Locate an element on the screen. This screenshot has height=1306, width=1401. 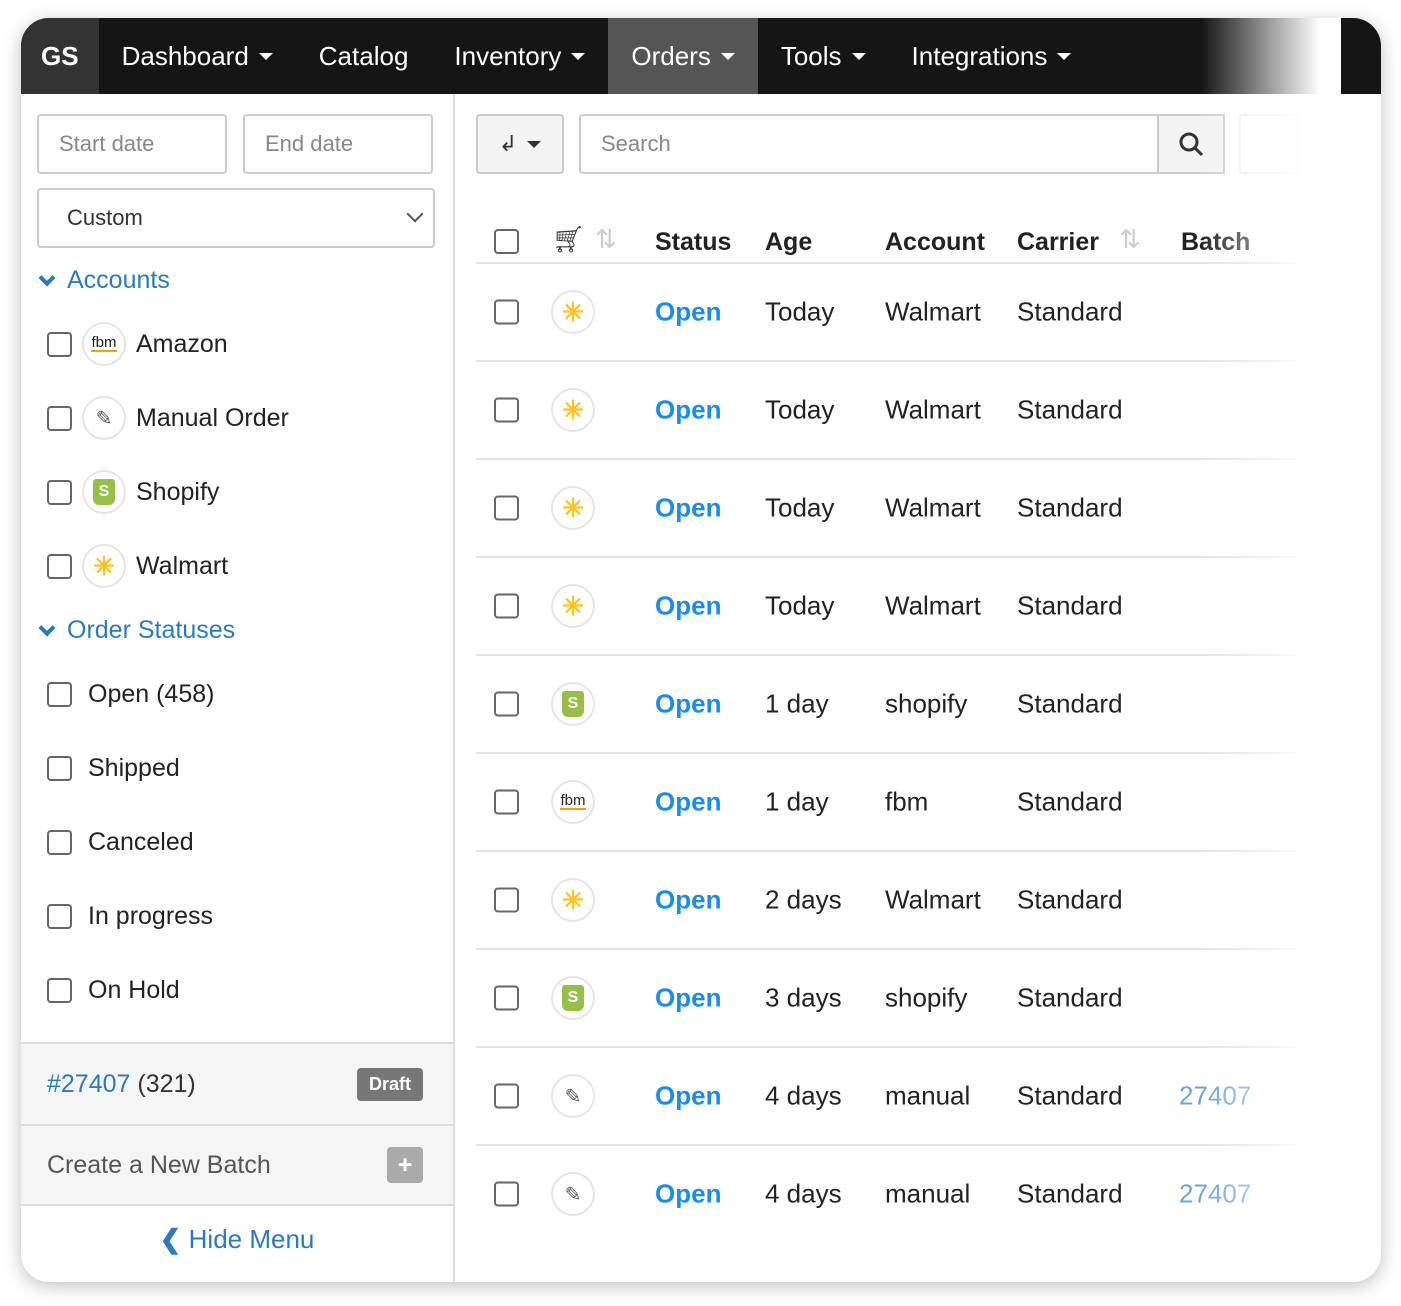
date-range-select: Custom is located at coordinates (236, 218).